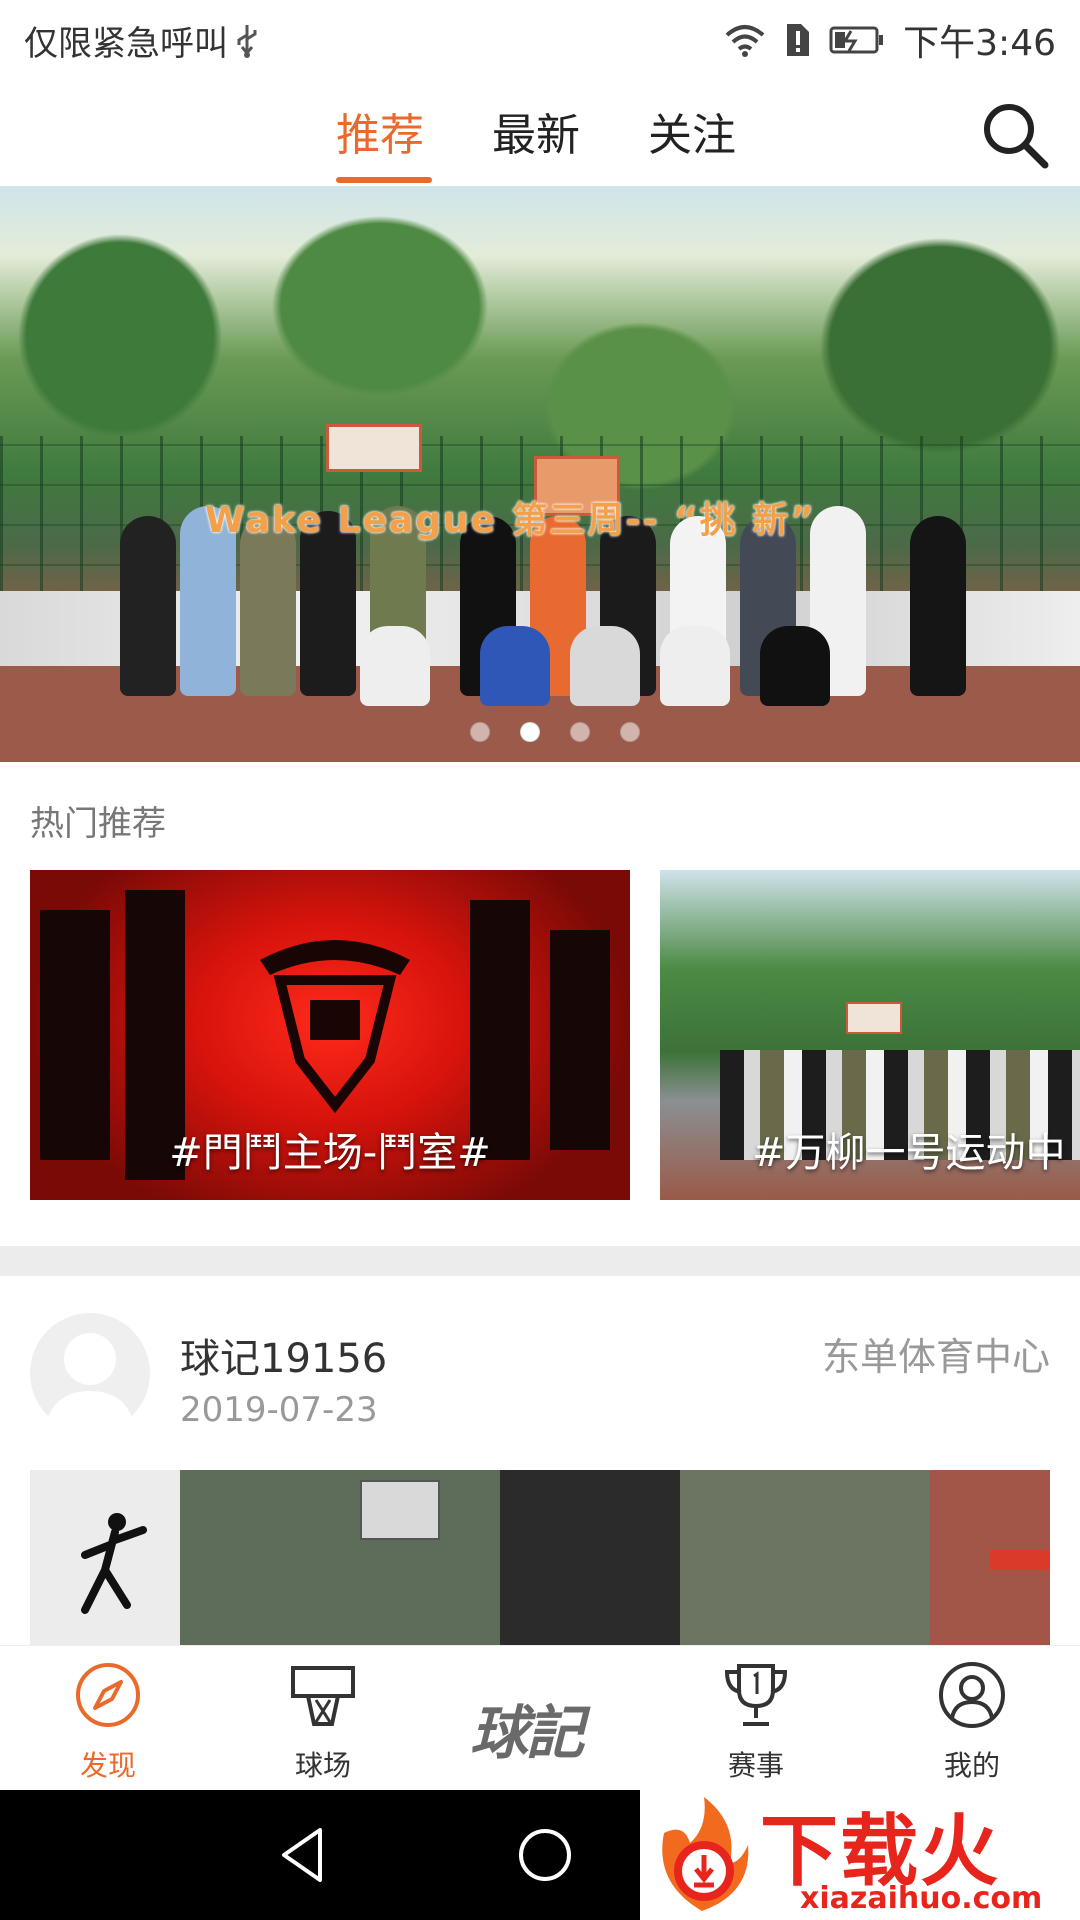 This screenshot has width=1080, height=1920. Describe the element at coordinates (510, 520) in the screenshot. I see `banner-title: Wake League 第三周-- “挑 新”` at that location.